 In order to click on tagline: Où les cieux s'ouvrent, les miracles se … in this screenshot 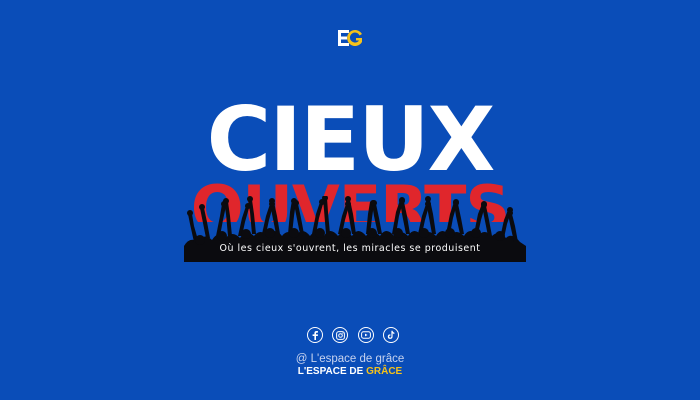, I will do `click(350, 248)`.